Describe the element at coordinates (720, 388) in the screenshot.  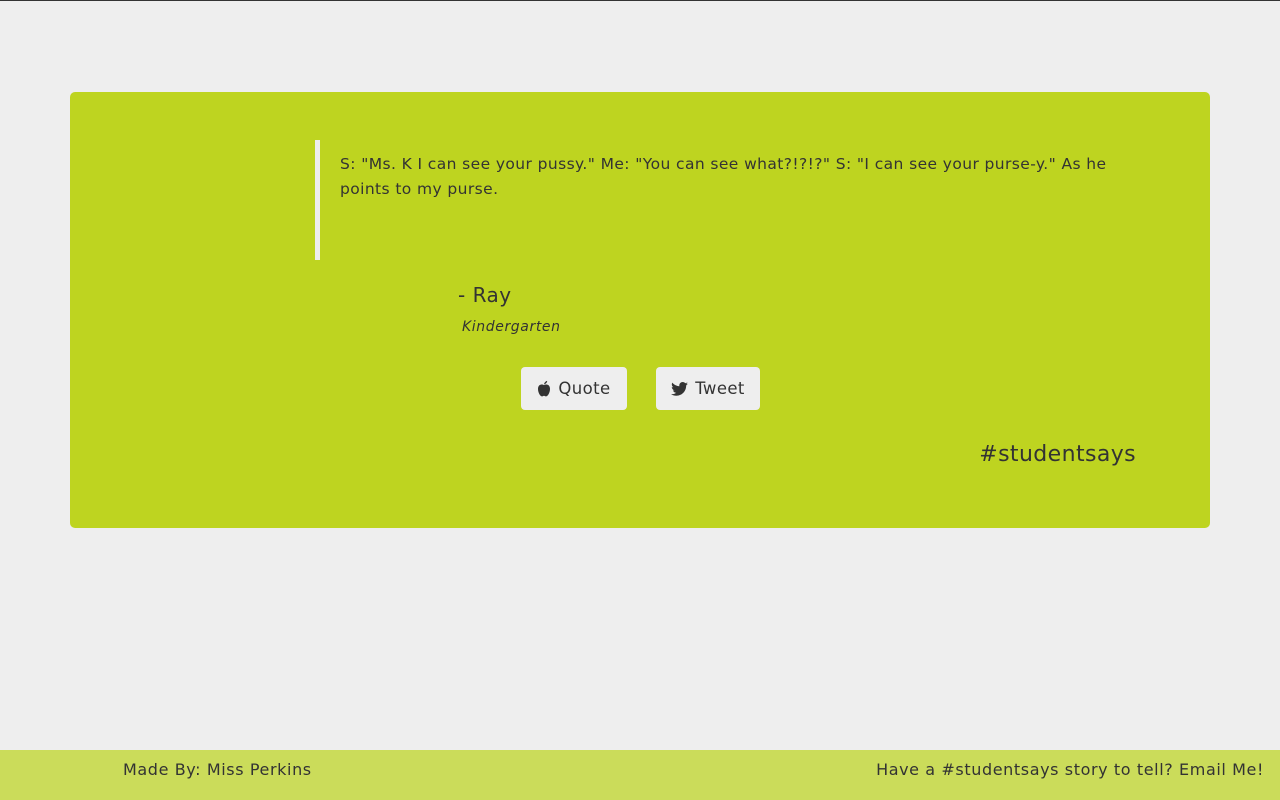
I see `tweet-label: Tweet` at that location.